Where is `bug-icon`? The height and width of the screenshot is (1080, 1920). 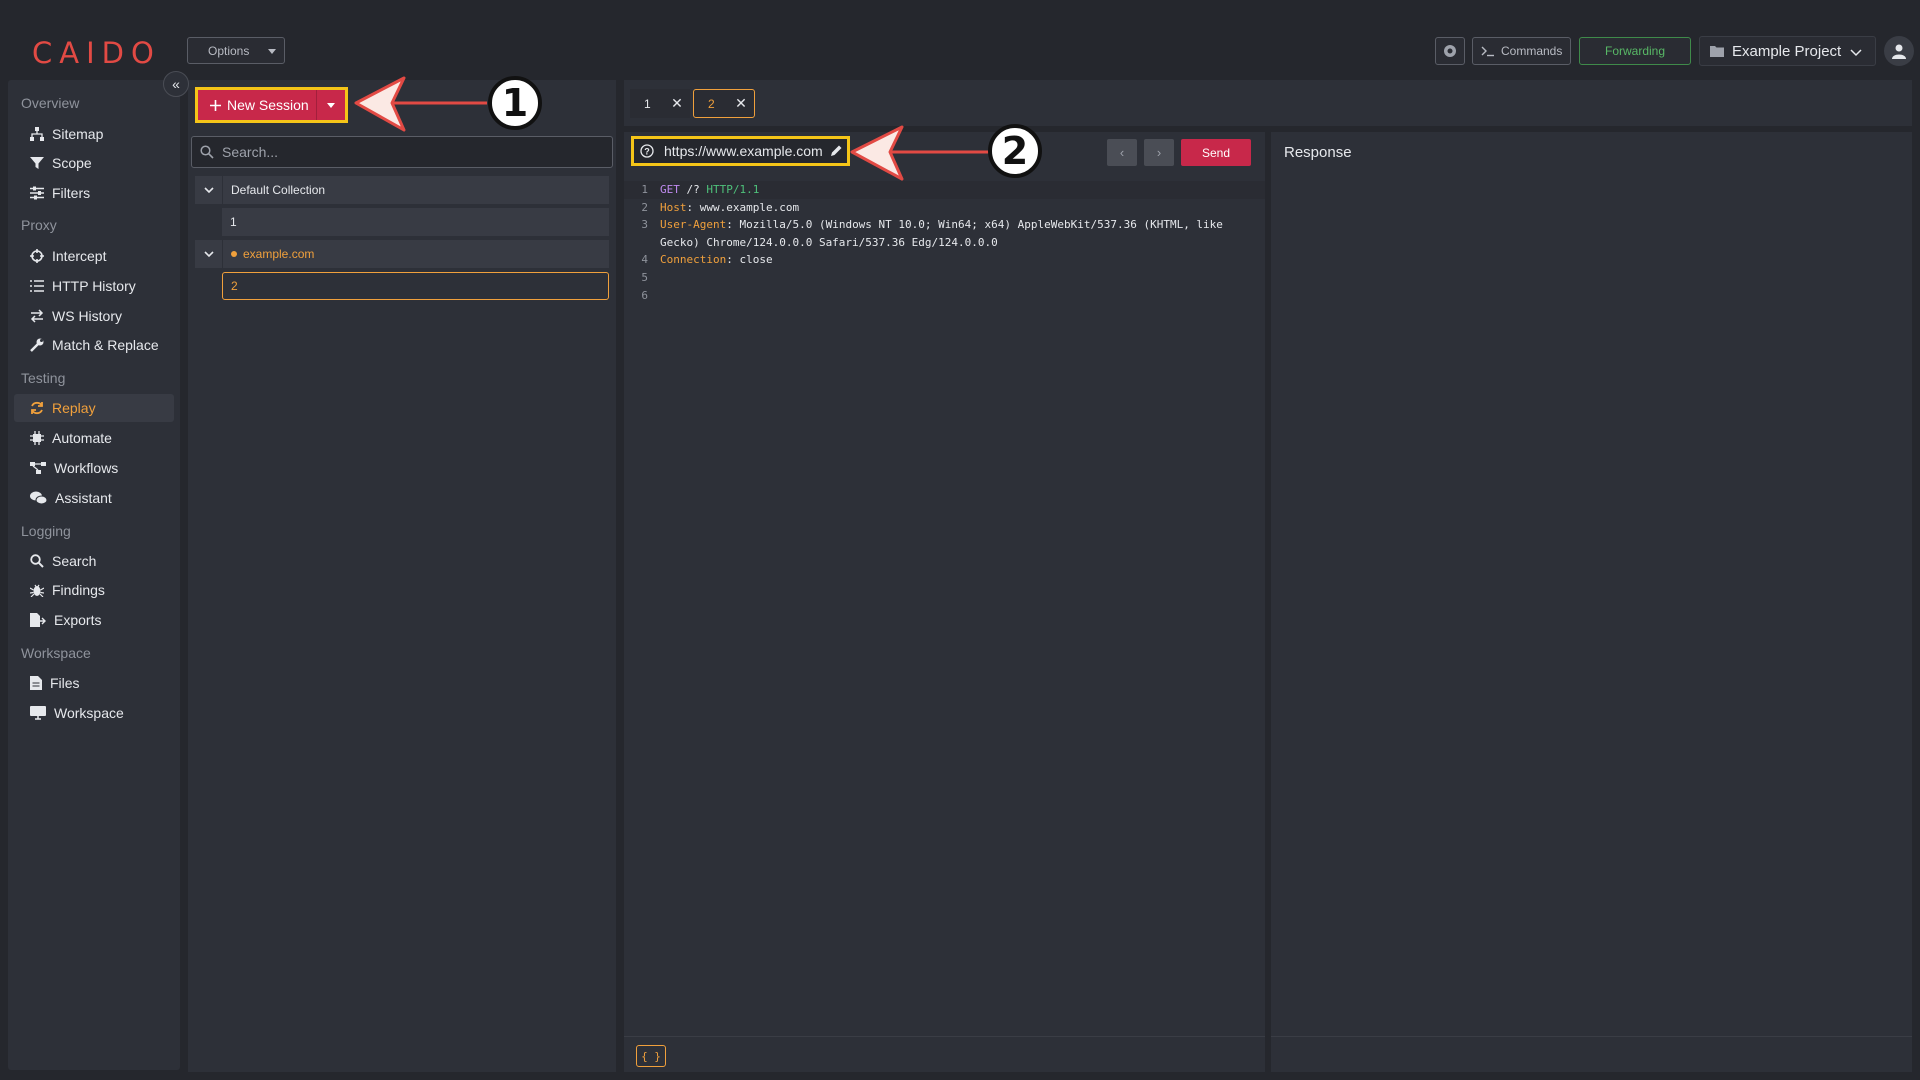
bug-icon is located at coordinates (37, 590).